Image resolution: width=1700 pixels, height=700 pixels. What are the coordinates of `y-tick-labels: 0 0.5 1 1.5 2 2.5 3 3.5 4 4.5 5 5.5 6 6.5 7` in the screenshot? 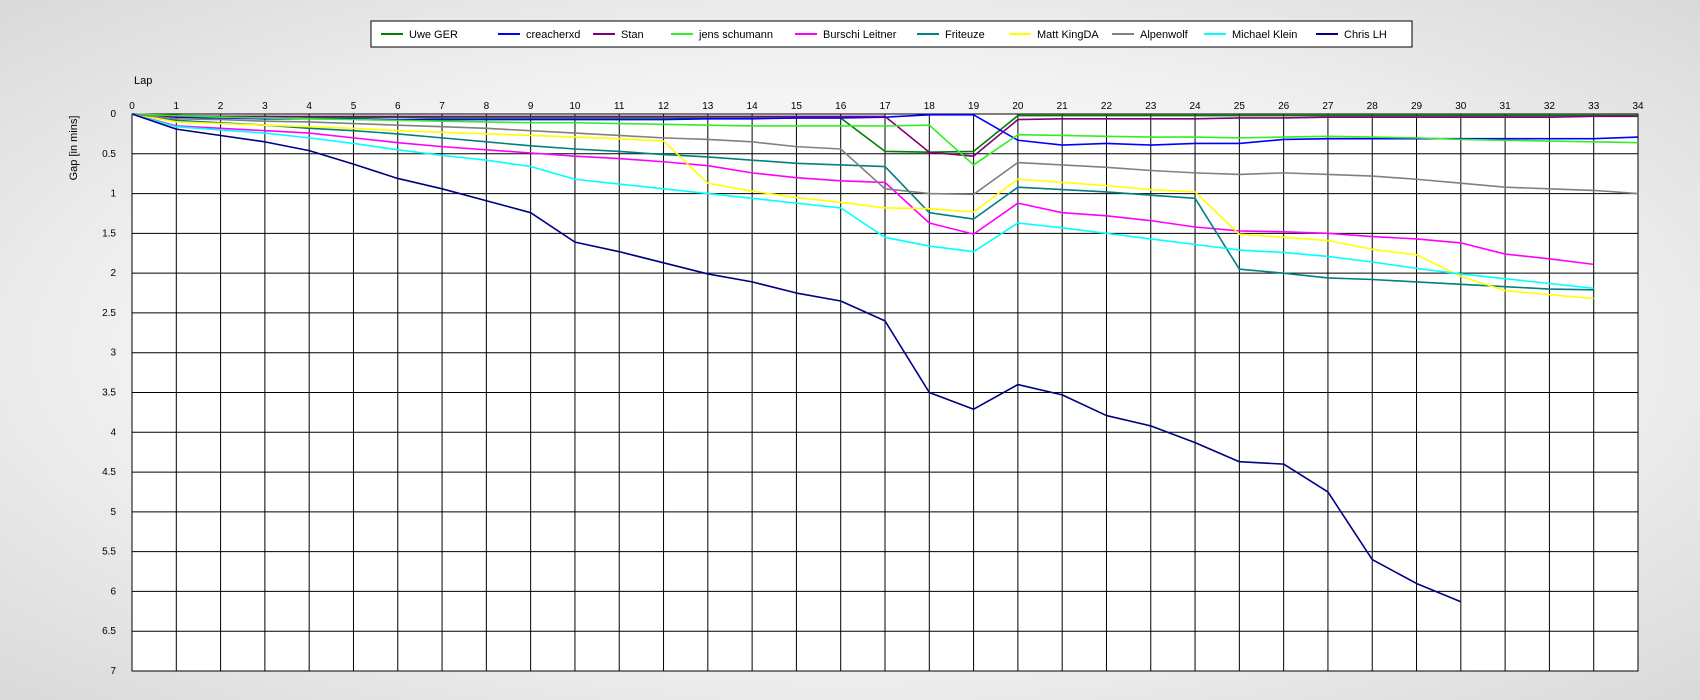 It's located at (109, 393).